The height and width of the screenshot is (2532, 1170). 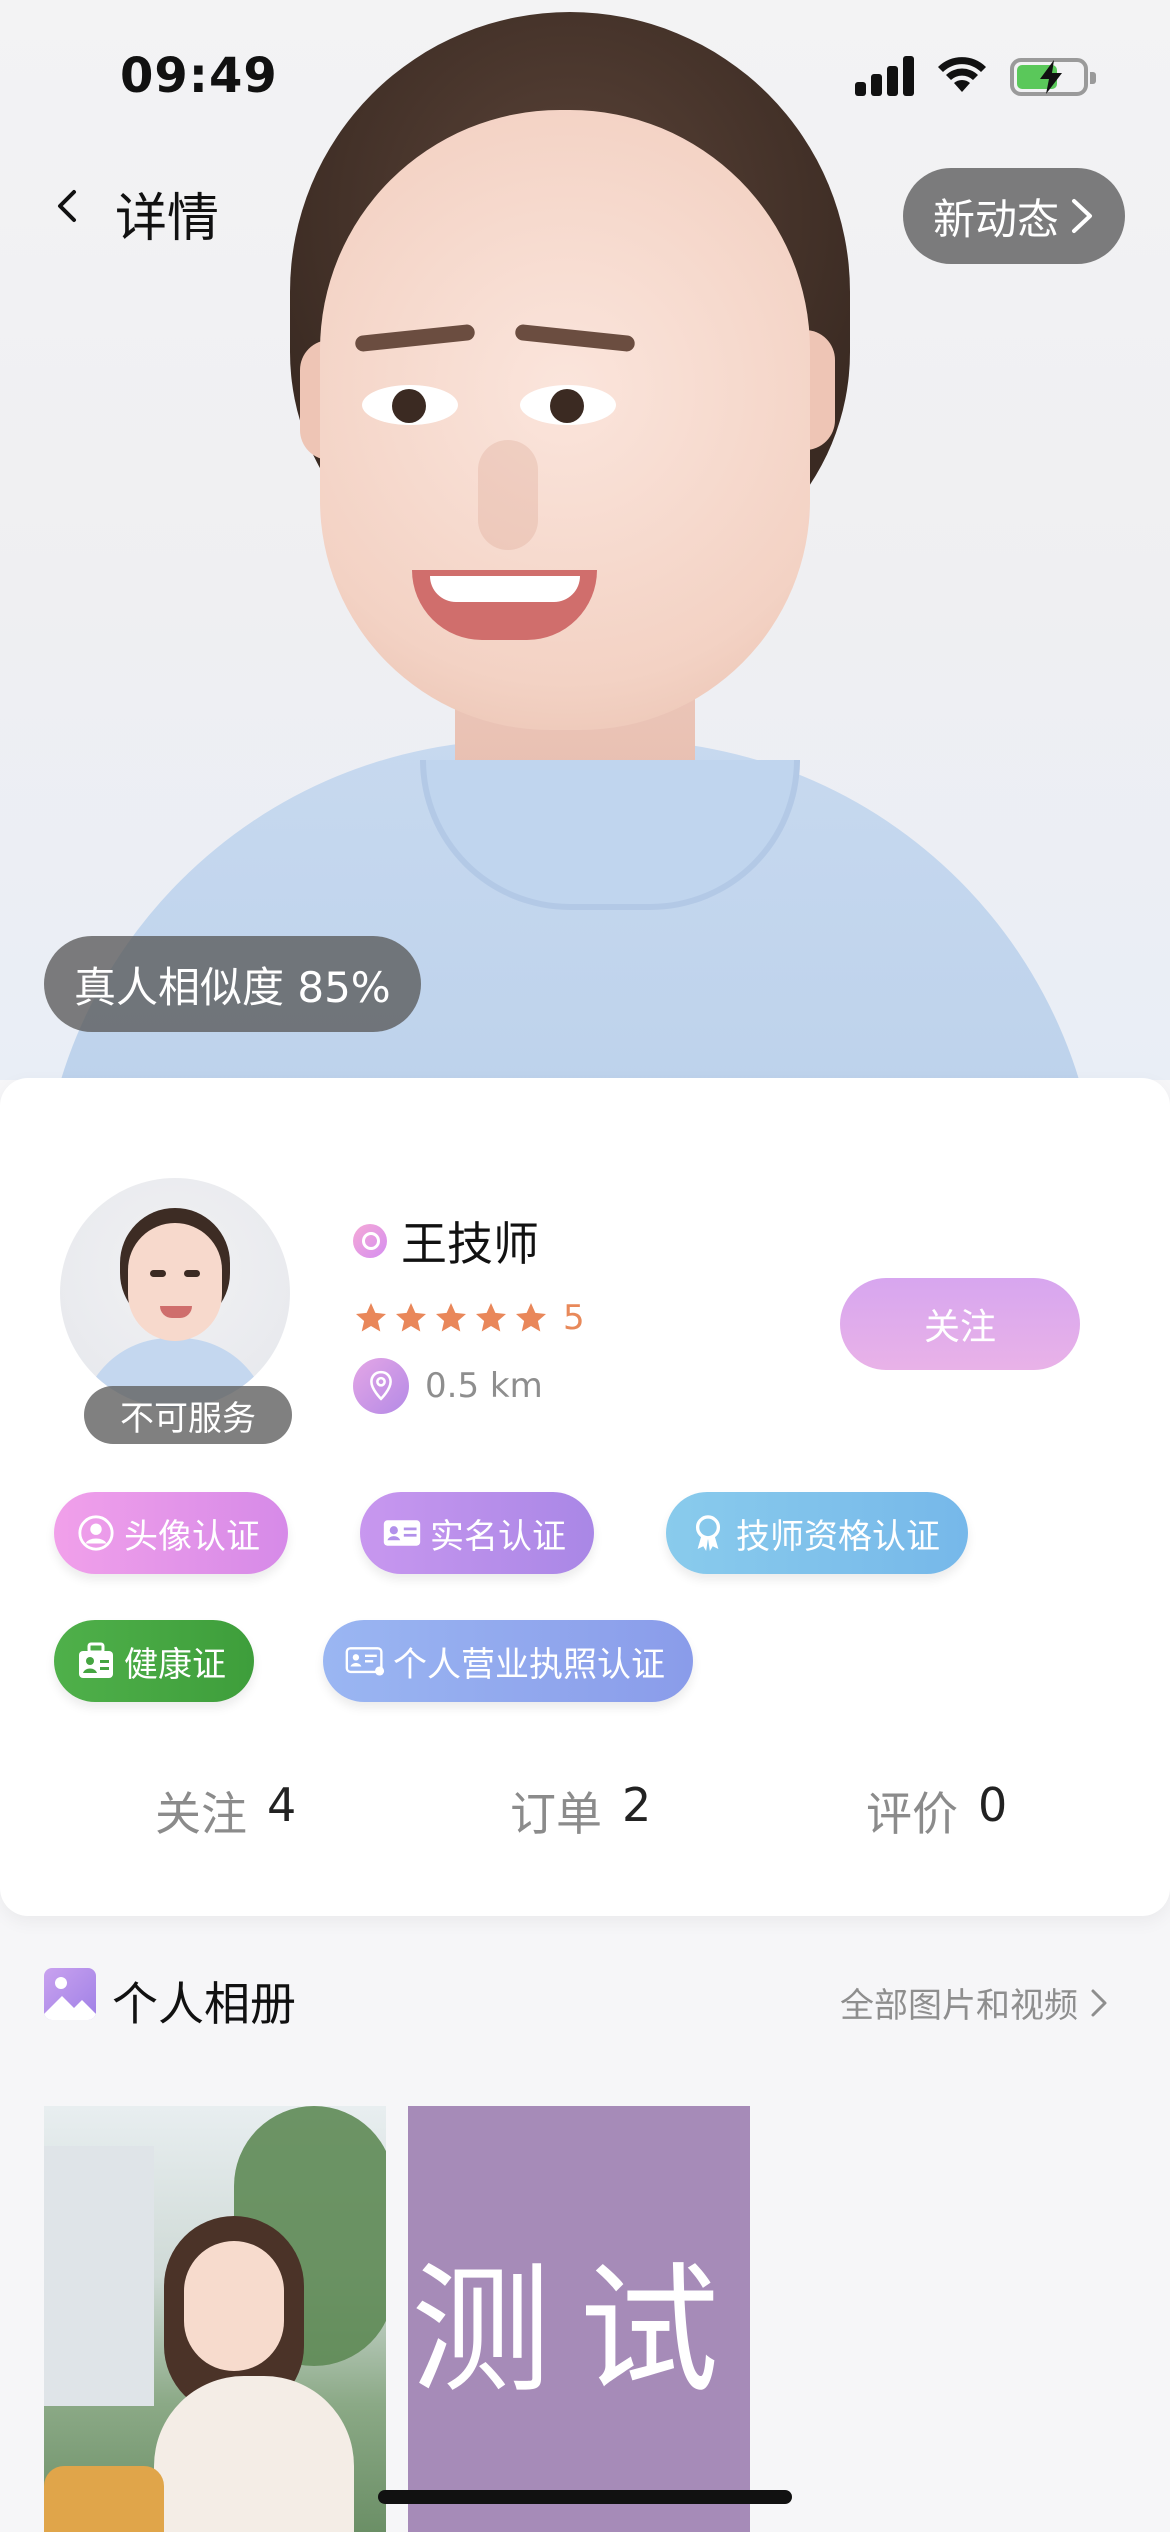 What do you see at coordinates (993, 1805) in the screenshot?
I see `stat-value: 0` at bounding box center [993, 1805].